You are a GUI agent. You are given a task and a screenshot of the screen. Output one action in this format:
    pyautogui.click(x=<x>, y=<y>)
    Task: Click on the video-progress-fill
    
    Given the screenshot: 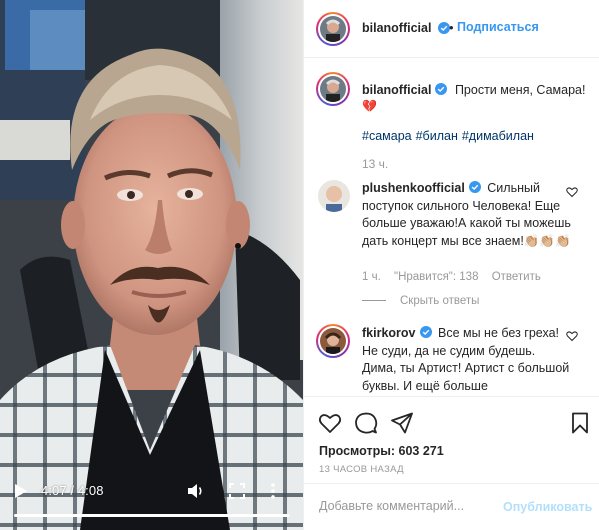 What is the action you would take?
    pyautogui.click(x=151, y=515)
    